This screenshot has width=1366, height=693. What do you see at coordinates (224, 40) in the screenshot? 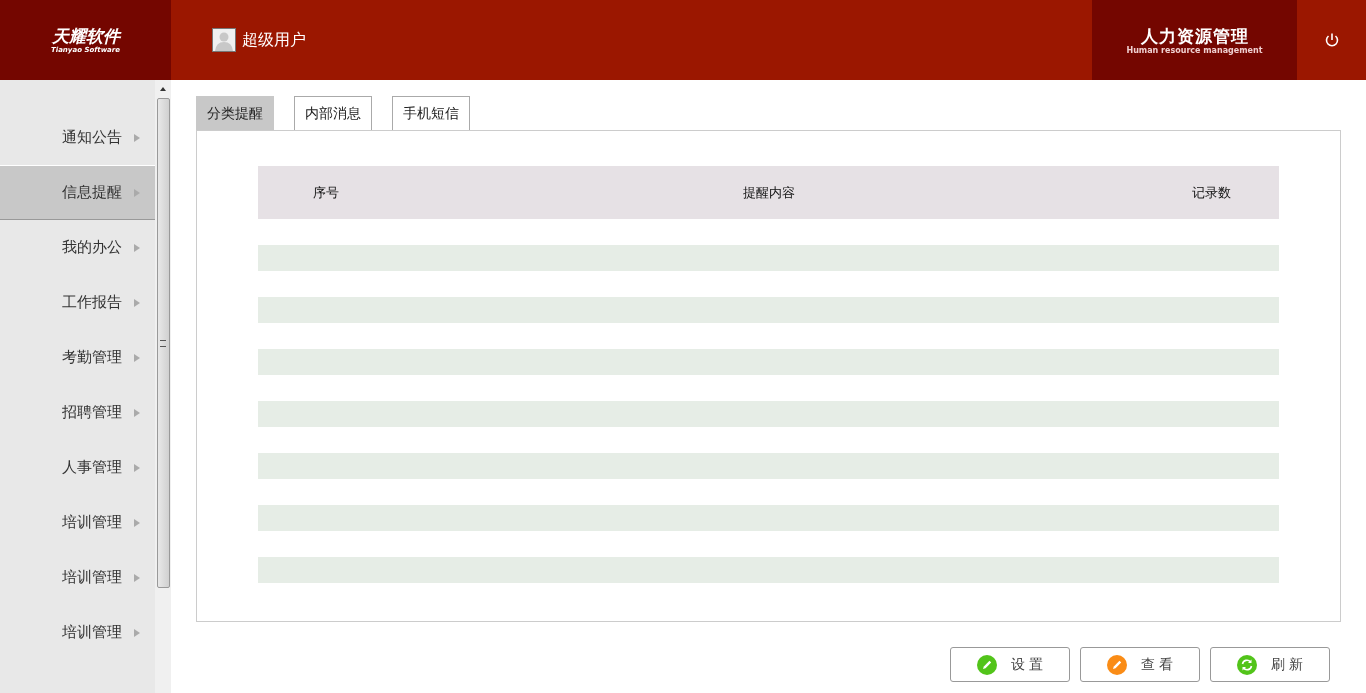
I see `avatar-icon` at bounding box center [224, 40].